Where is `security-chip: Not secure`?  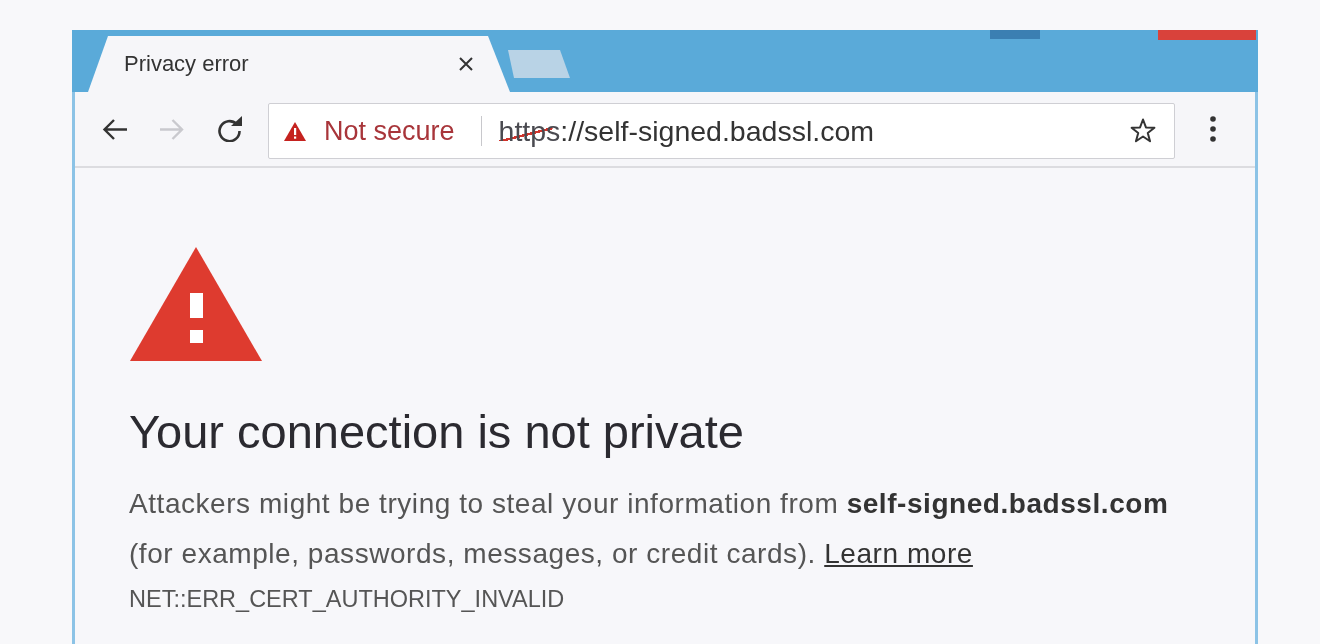
security-chip: Not secure is located at coordinates (369, 131).